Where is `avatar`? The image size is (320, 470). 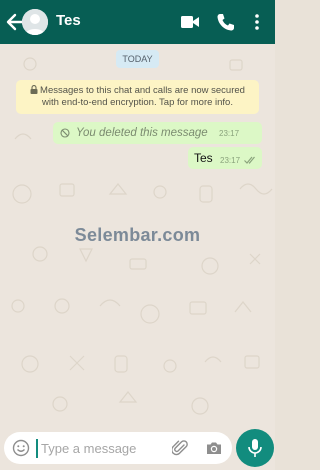 avatar is located at coordinates (35, 22).